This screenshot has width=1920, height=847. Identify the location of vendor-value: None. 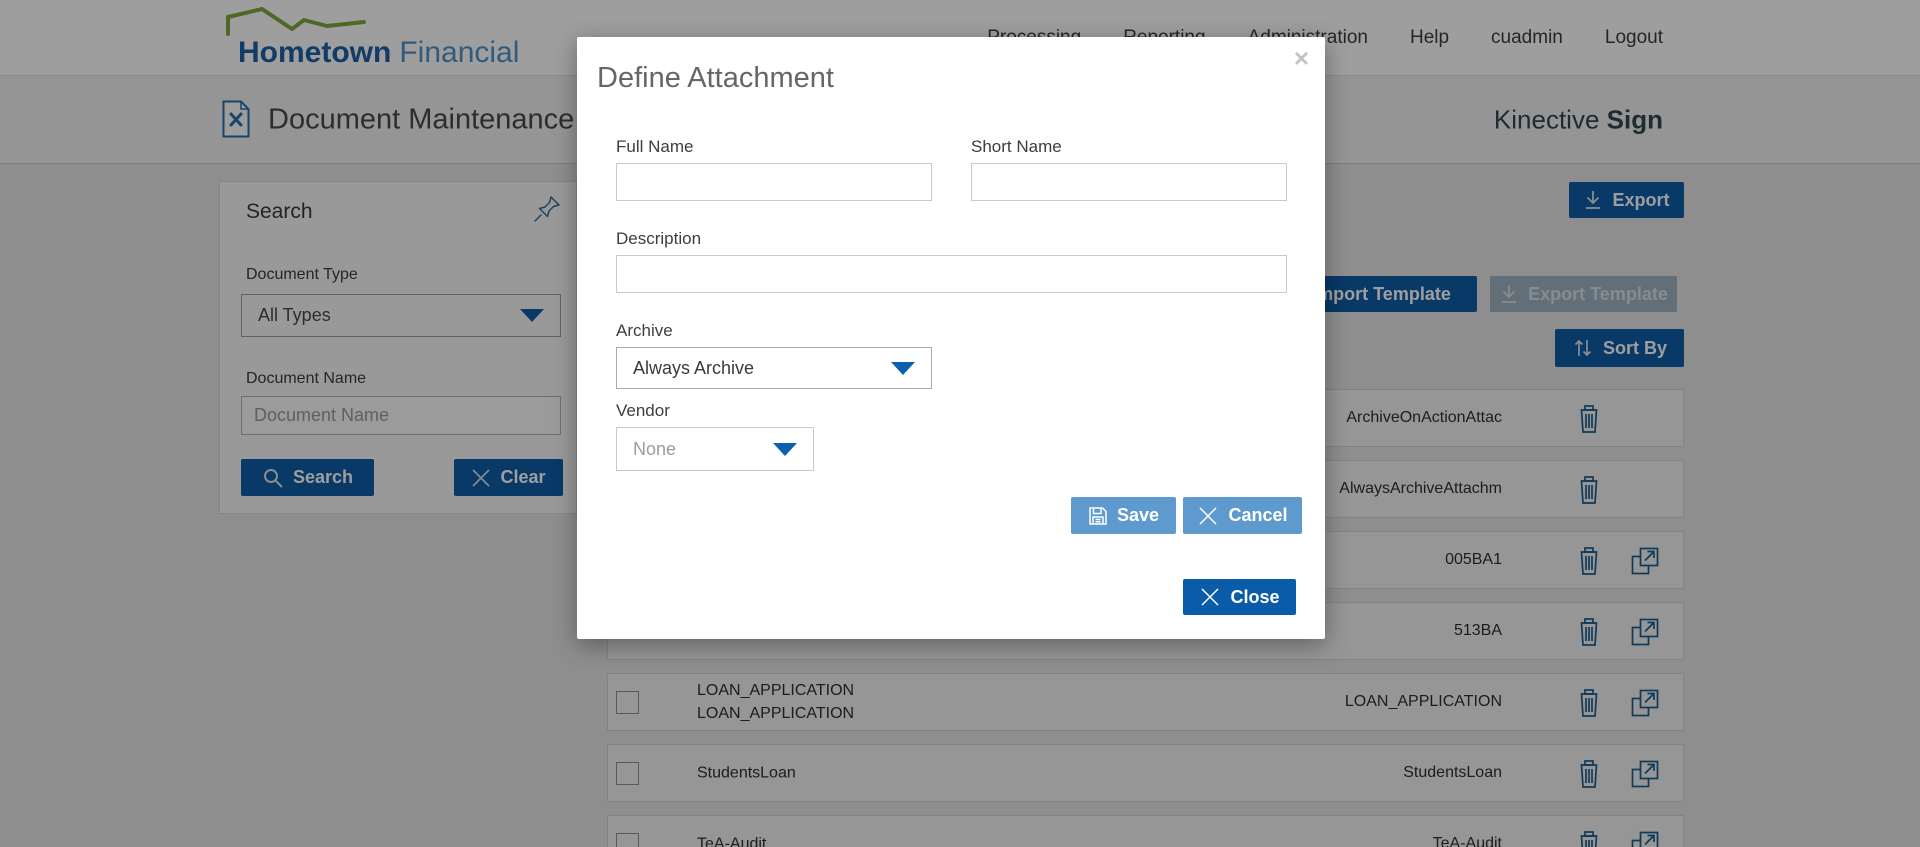
(655, 448).